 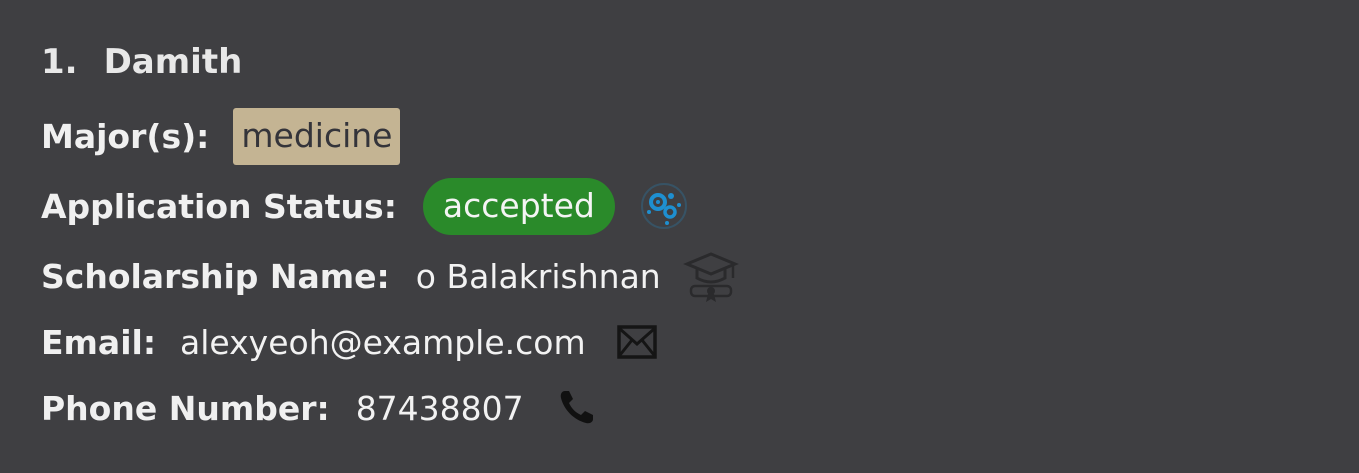 I want to click on application-status-row: Application Status: accepted, so click(x=366, y=206).